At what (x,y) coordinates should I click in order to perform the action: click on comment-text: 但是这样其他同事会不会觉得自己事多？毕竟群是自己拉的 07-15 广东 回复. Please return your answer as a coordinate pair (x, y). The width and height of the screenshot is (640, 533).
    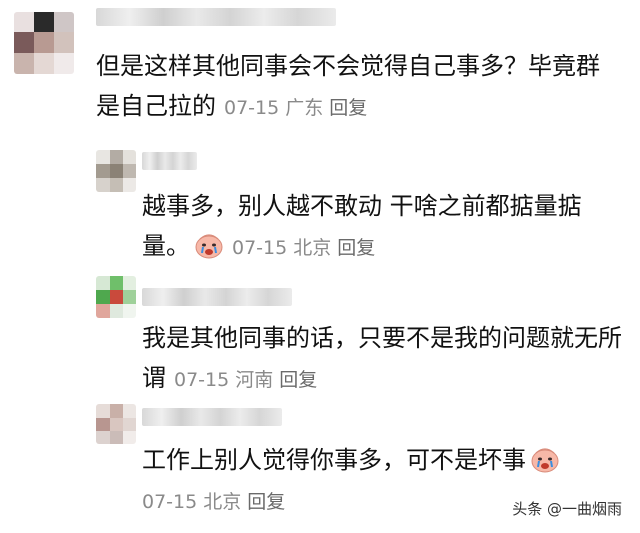
    Looking at the image, I should click on (348, 86).